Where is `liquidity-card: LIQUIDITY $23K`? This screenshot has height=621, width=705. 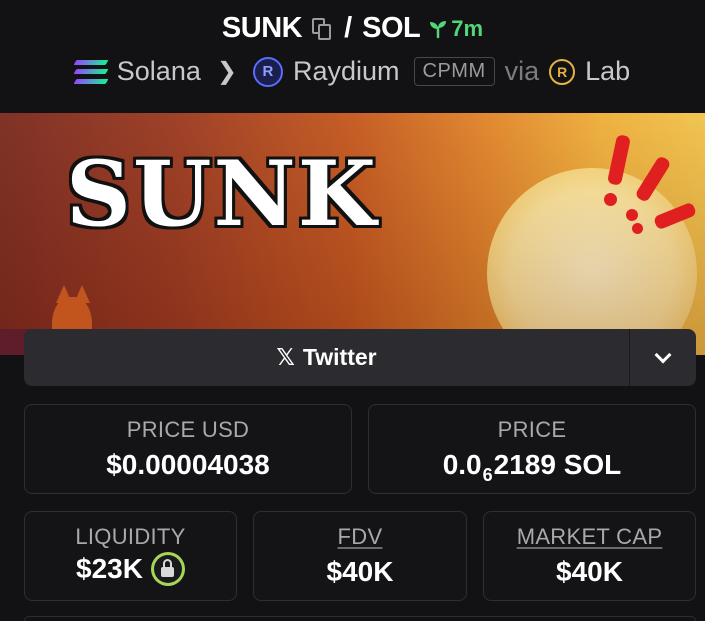 liquidity-card: LIQUIDITY $23K is located at coordinates (130, 556).